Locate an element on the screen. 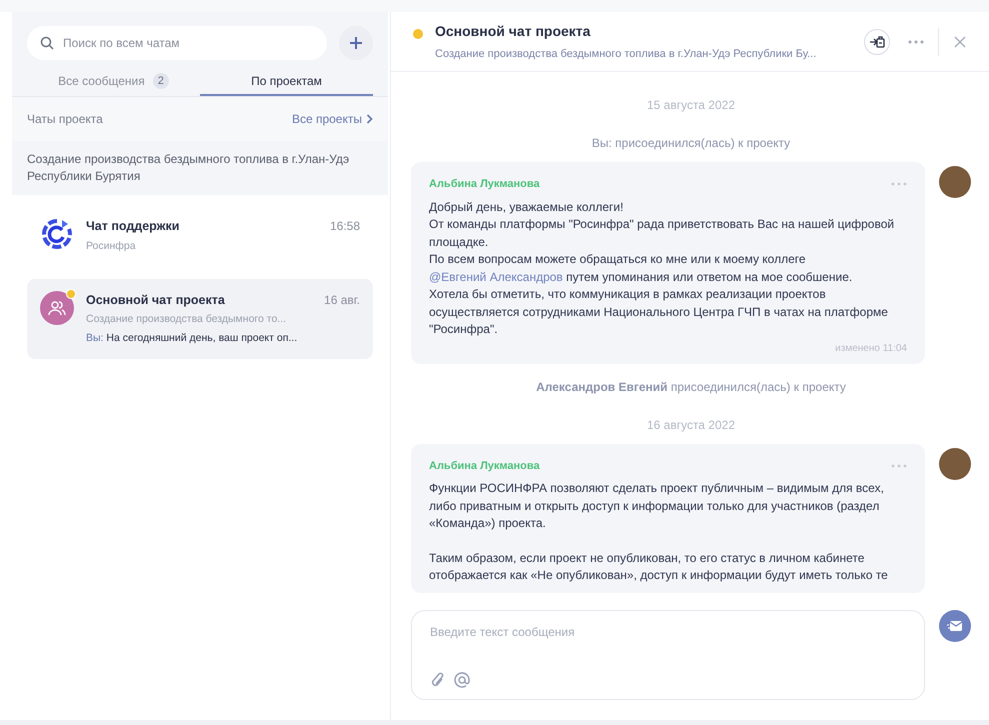 The image size is (989, 725). tab: Все сообщения 2 is located at coordinates (113, 82).